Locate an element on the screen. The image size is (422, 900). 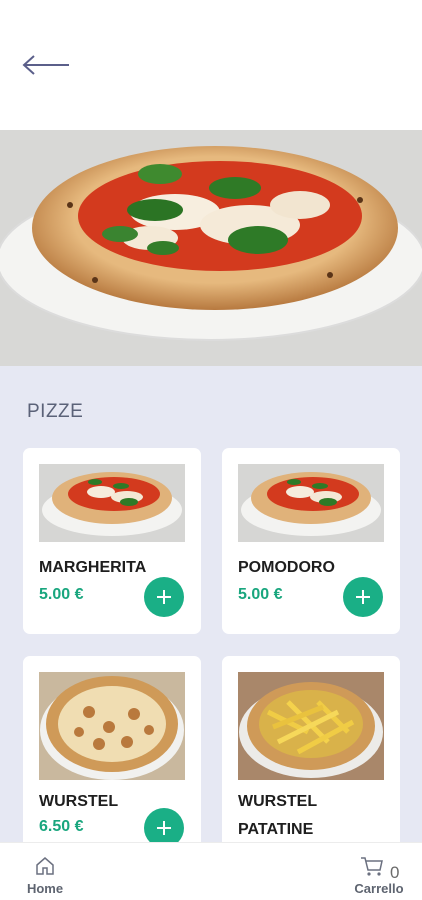
nav-cart-label: Carrello is located at coordinates (379, 888).